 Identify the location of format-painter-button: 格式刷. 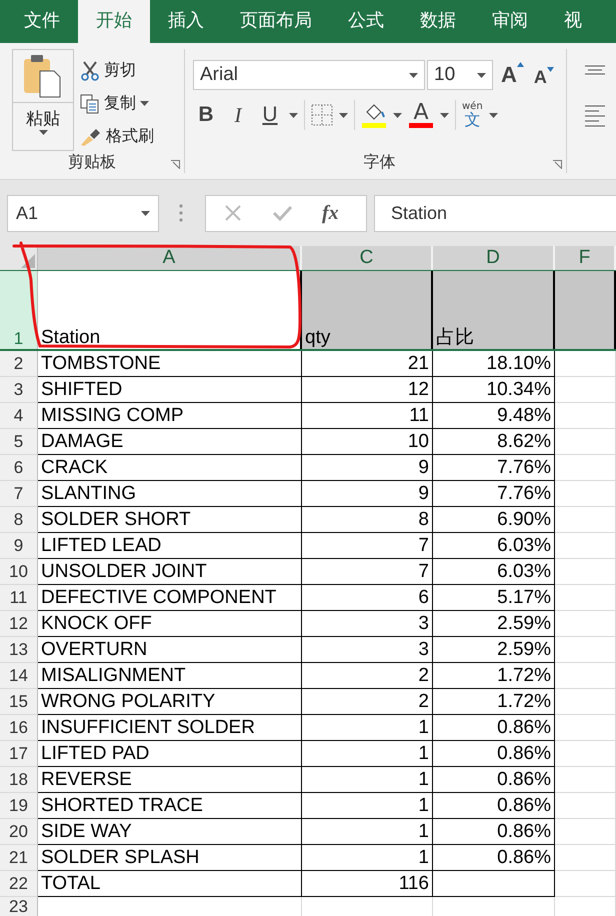
(117, 136).